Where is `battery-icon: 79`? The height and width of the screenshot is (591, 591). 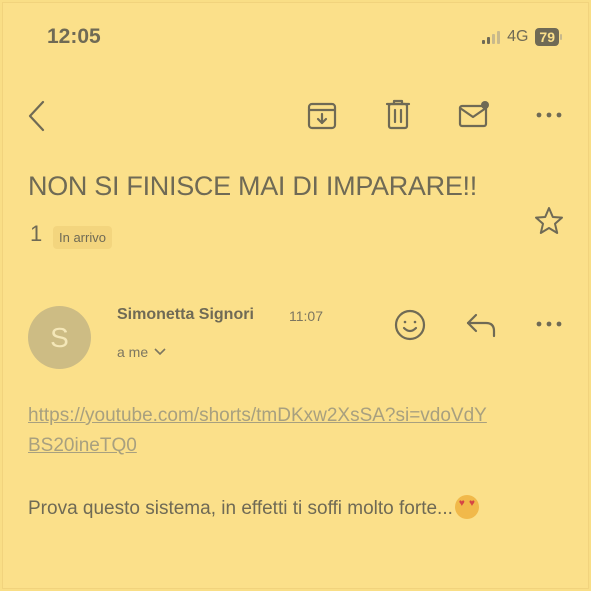 battery-icon: 79 is located at coordinates (548, 37).